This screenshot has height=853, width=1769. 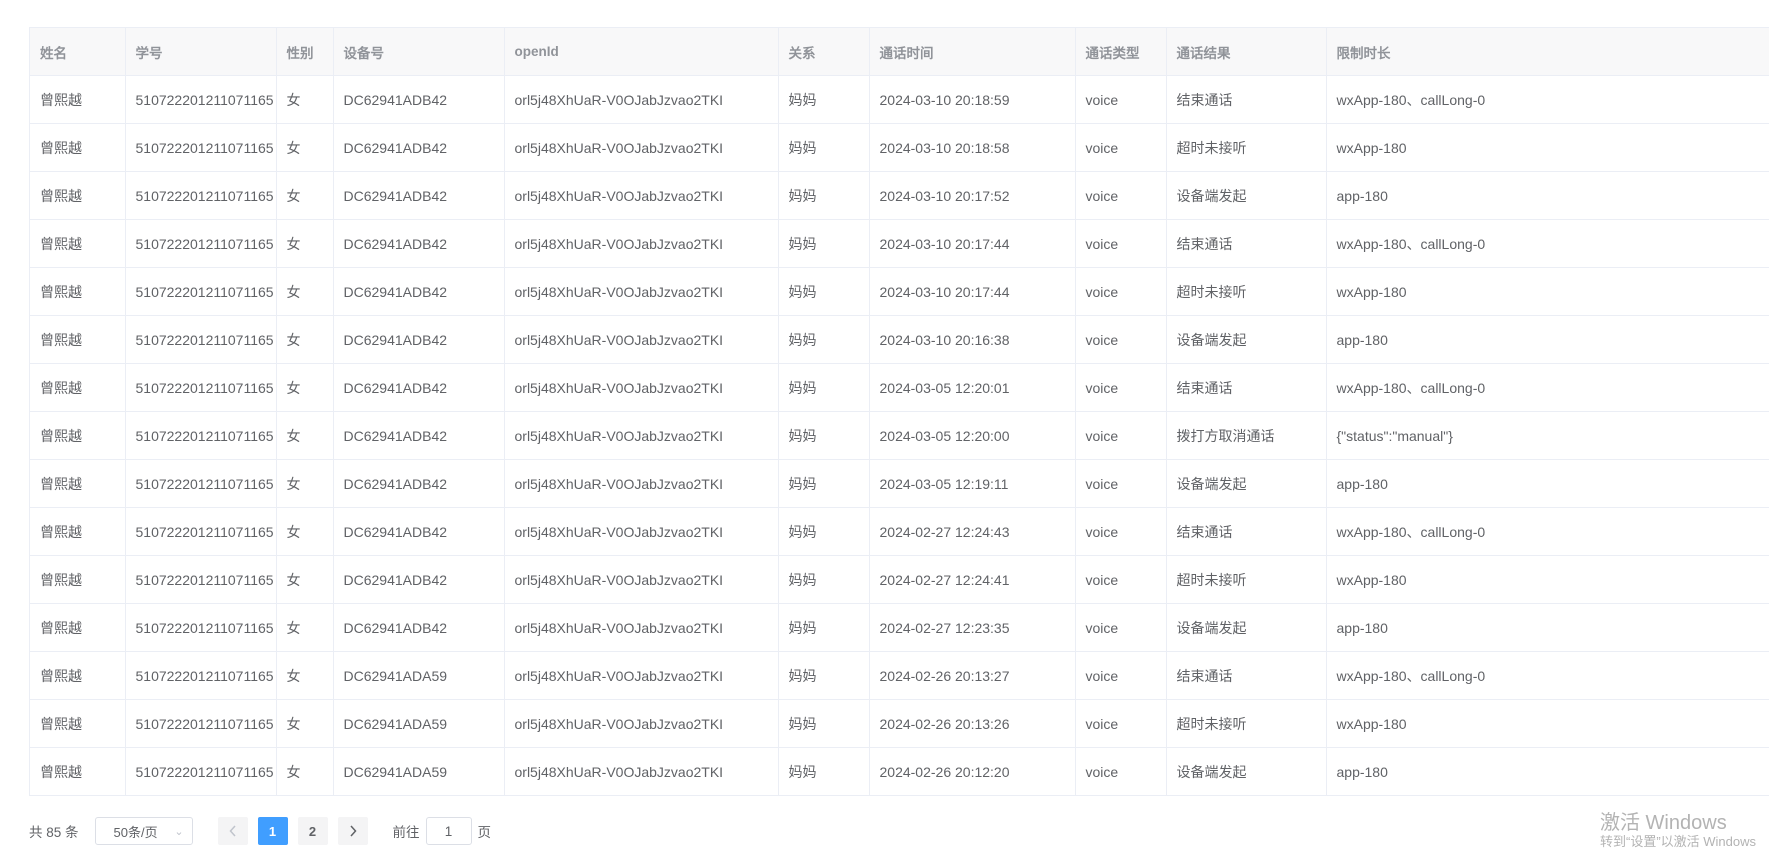 What do you see at coordinates (135, 832) in the screenshot?
I see `page-size-value: 50条/页` at bounding box center [135, 832].